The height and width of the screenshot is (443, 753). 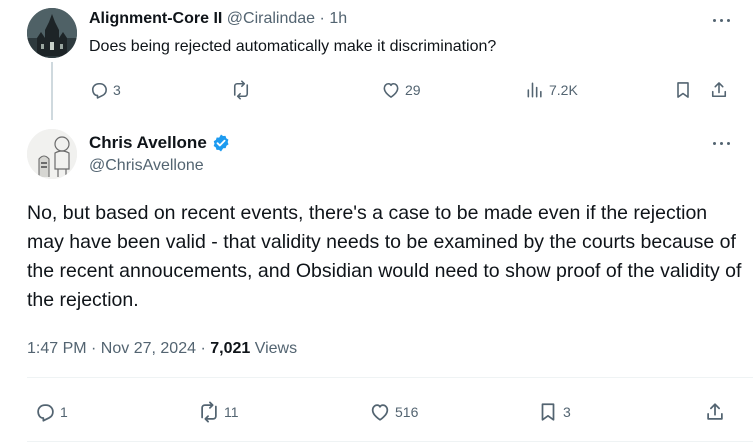 I want to click on parent-views-button: 7.2K, so click(x=551, y=90).